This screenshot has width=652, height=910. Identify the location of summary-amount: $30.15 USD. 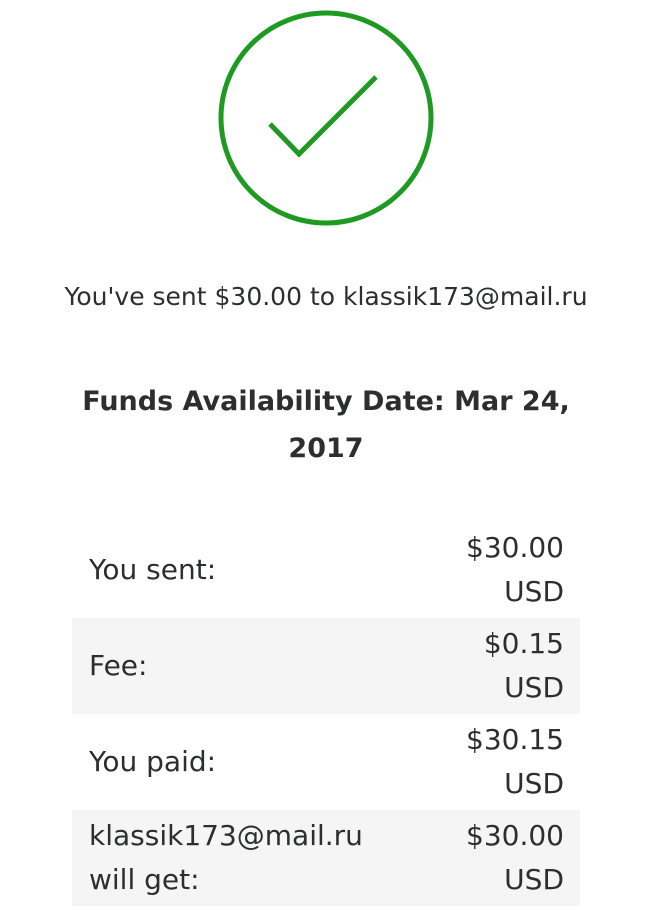
(515, 762).